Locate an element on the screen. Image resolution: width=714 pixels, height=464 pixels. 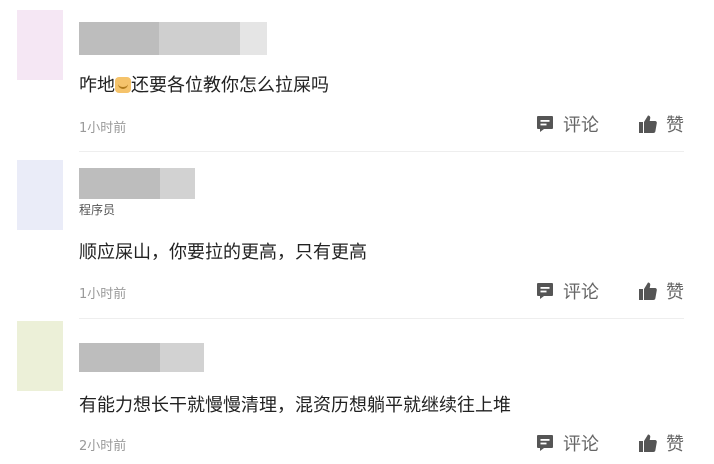
comment-text: 顺应屎山，你要拉的更高，只有更高 is located at coordinates (223, 252).